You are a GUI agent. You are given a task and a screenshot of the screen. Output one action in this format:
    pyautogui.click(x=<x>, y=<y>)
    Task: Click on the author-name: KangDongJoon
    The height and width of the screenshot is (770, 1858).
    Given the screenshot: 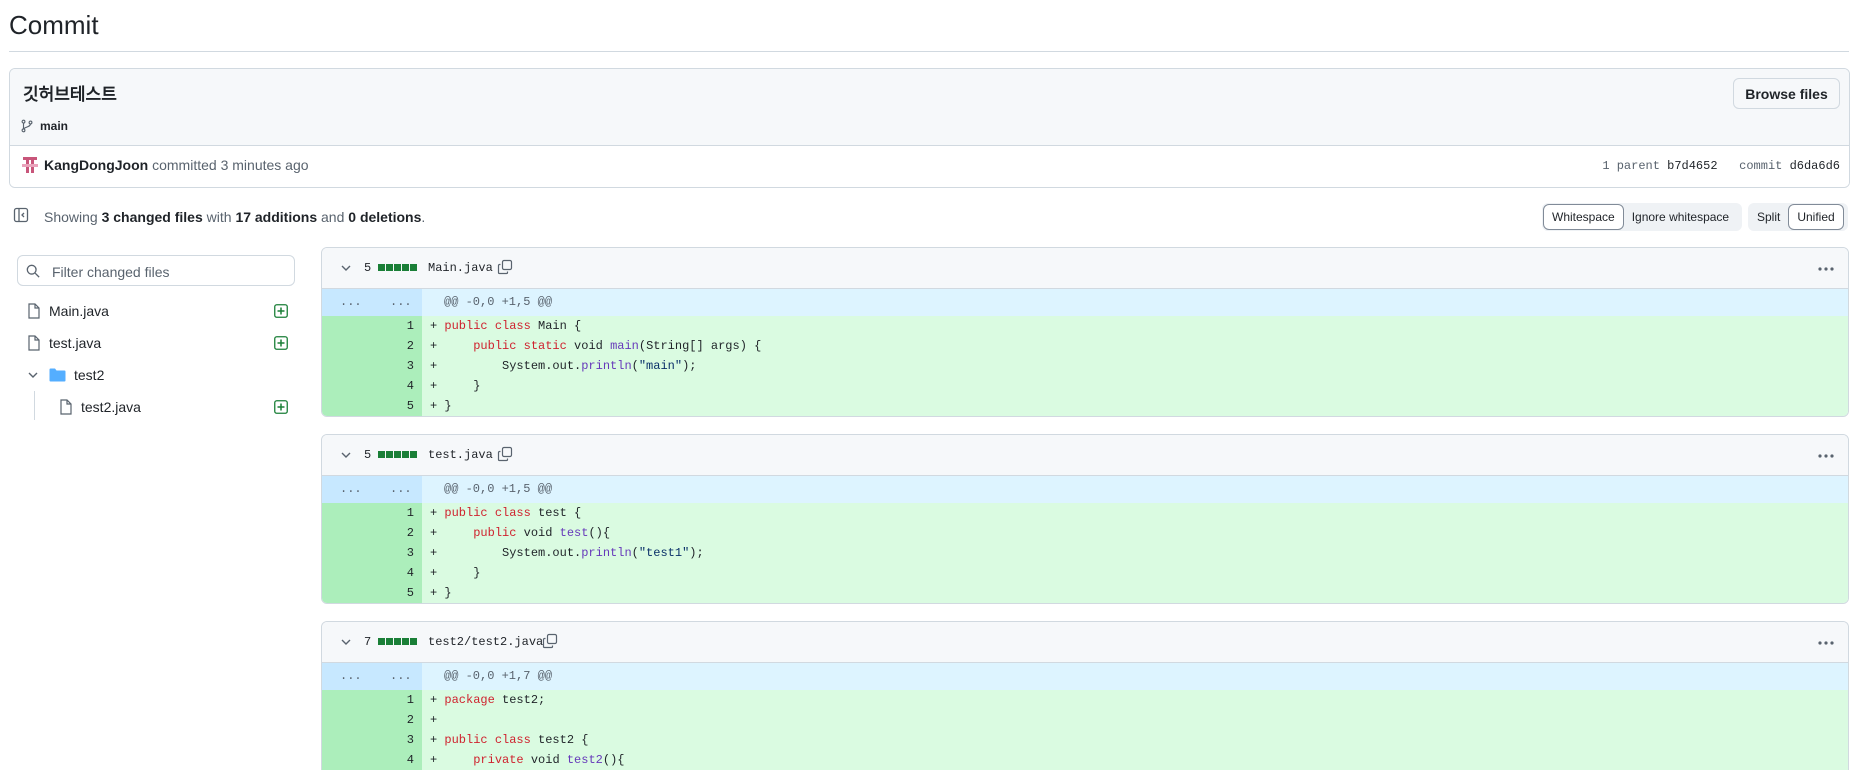 What is the action you would take?
    pyautogui.click(x=96, y=165)
    